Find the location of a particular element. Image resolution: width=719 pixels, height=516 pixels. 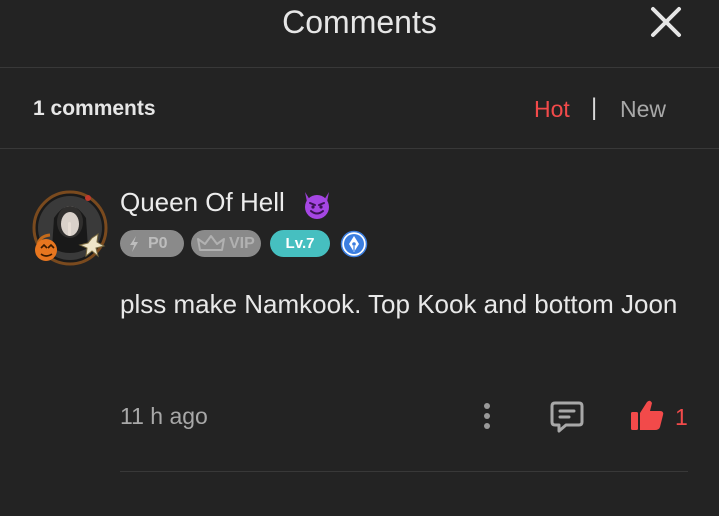

comment-timestamp: 11 h ago is located at coordinates (164, 416).